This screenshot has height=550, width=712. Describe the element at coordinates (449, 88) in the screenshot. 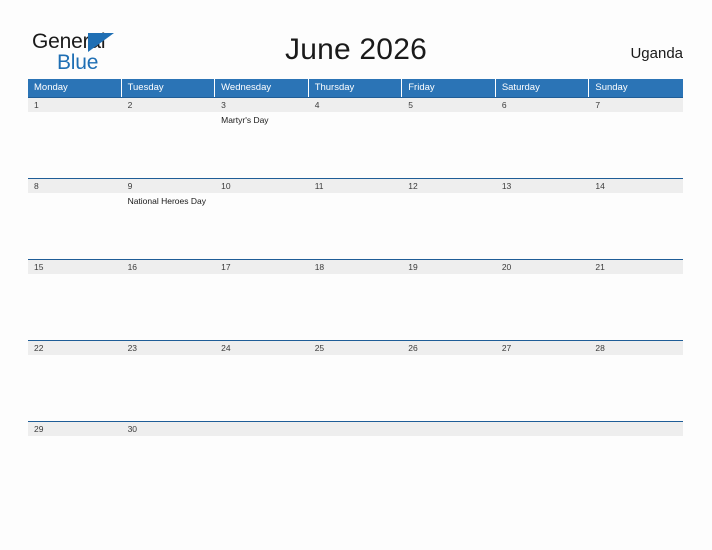

I see `weekday-header-friday: Friday` at that location.